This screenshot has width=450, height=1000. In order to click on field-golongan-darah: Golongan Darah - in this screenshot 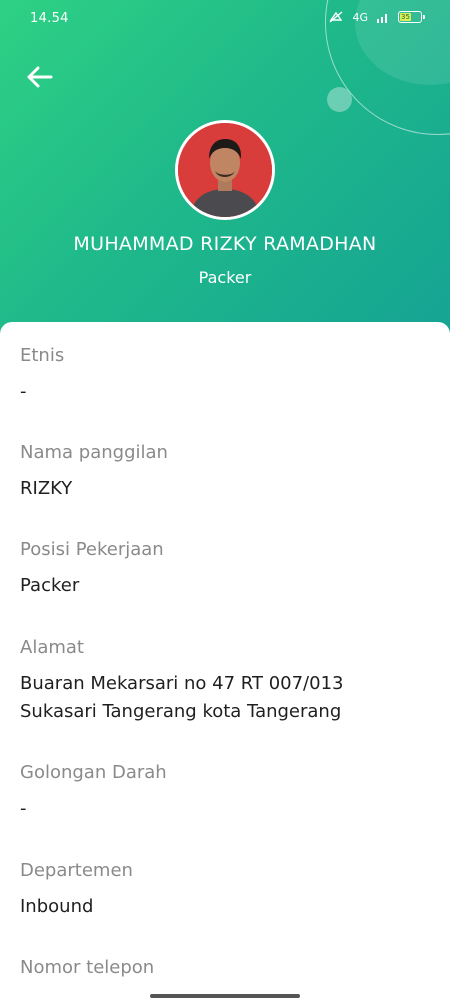, I will do `click(225, 792)`.